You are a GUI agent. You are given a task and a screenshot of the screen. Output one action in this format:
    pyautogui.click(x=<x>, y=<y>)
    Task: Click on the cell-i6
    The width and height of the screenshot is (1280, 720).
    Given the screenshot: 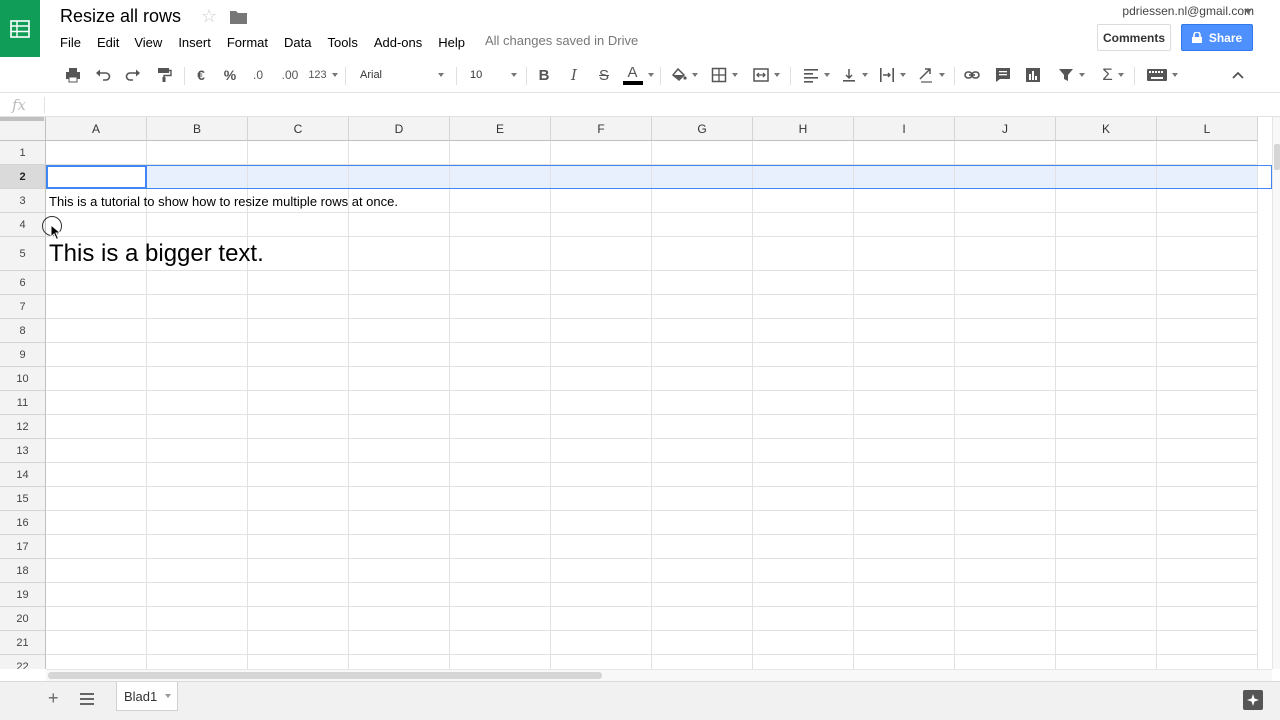 What is the action you would take?
    pyautogui.click(x=904, y=283)
    